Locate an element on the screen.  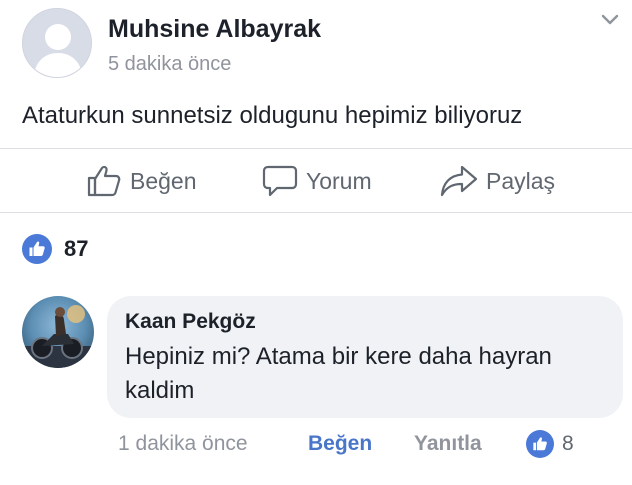
thumbs-up-icon is located at coordinates (104, 181).